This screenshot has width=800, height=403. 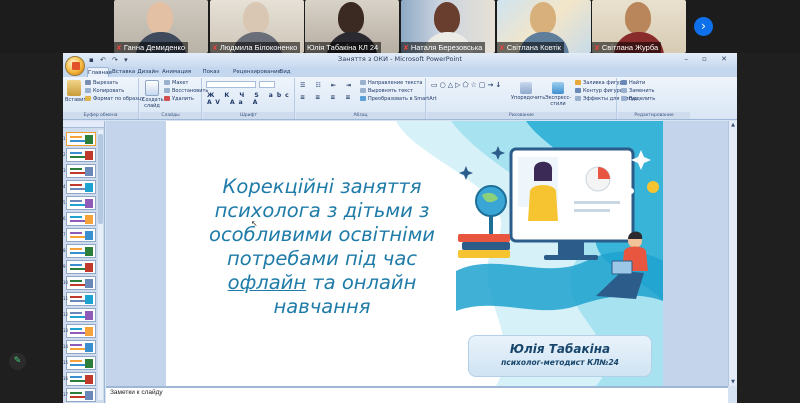 What do you see at coordinates (528, 91) in the screenshot?
I see `arrange-button: Упорядочить` at bounding box center [528, 91].